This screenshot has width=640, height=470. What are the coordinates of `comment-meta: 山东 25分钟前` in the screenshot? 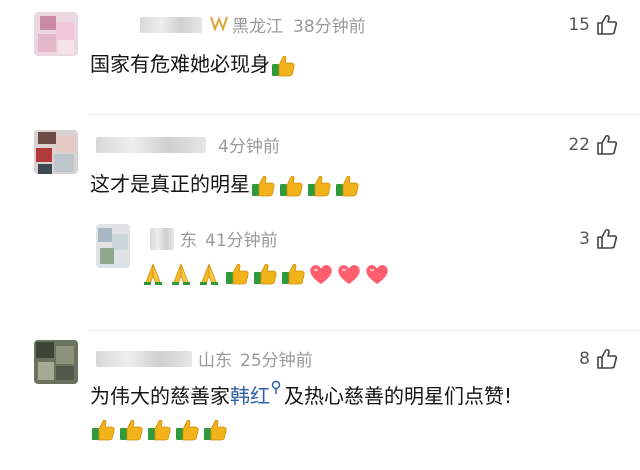 It's located at (204, 358).